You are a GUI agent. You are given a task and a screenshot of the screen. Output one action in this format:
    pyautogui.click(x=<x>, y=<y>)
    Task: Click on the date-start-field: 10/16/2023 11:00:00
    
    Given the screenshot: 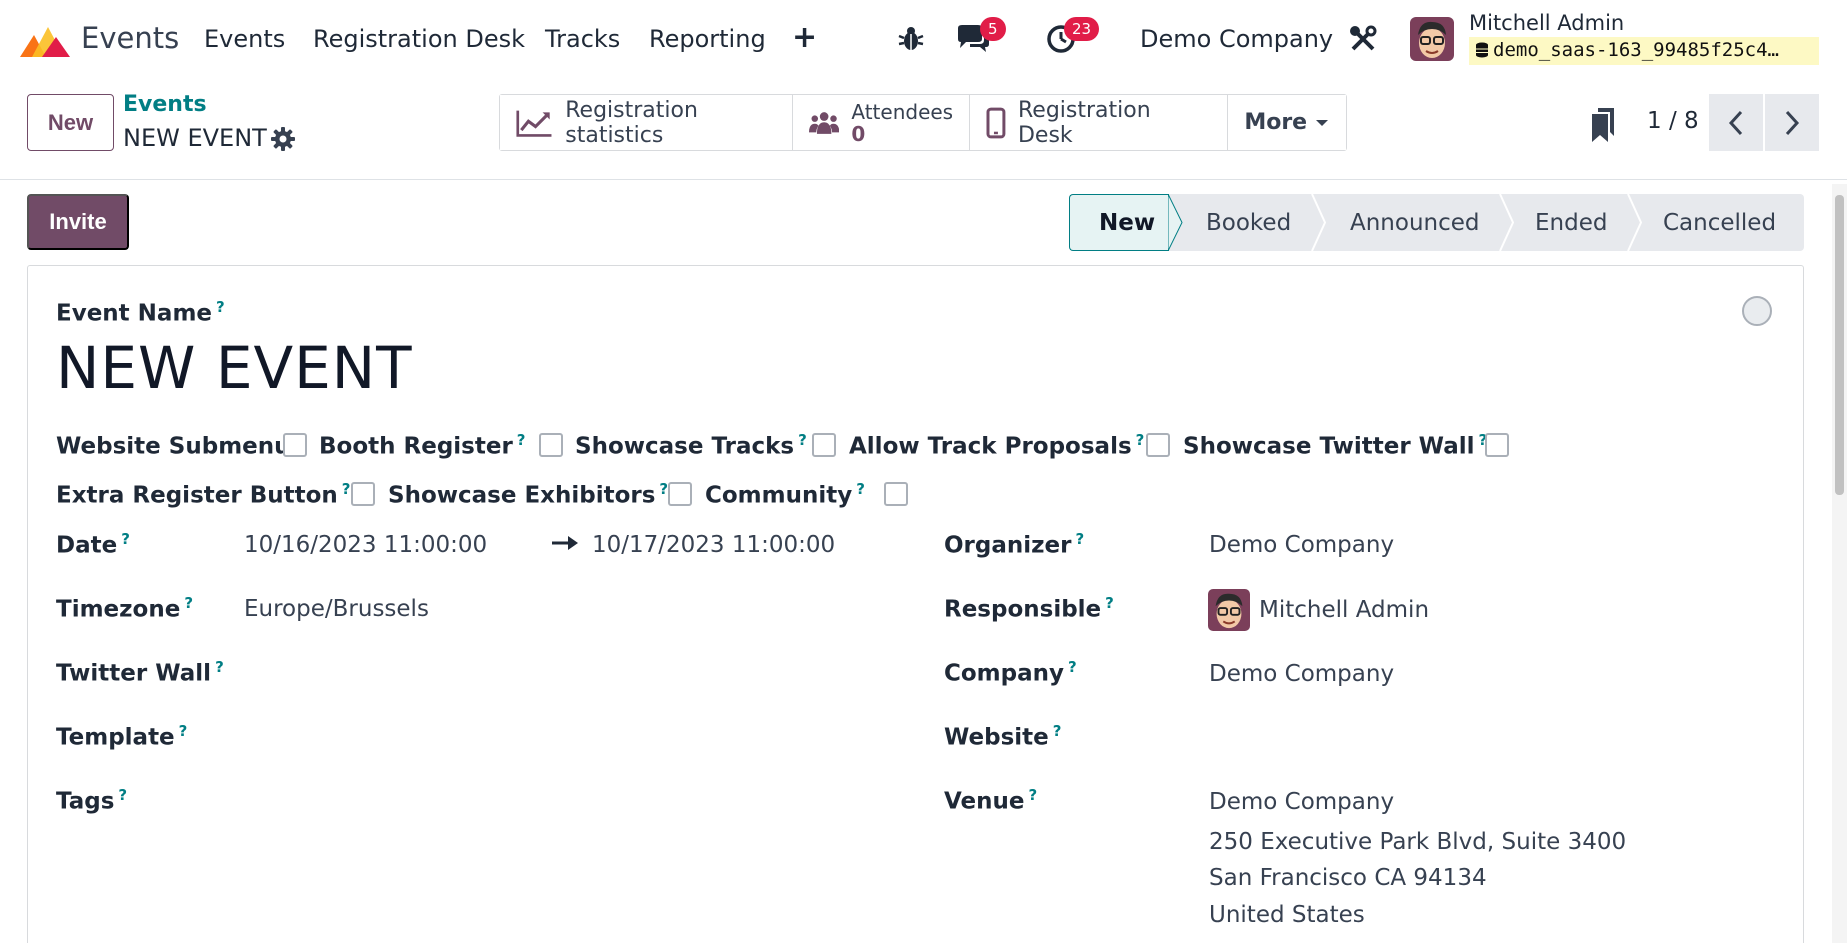 What is the action you would take?
    pyautogui.click(x=365, y=545)
    